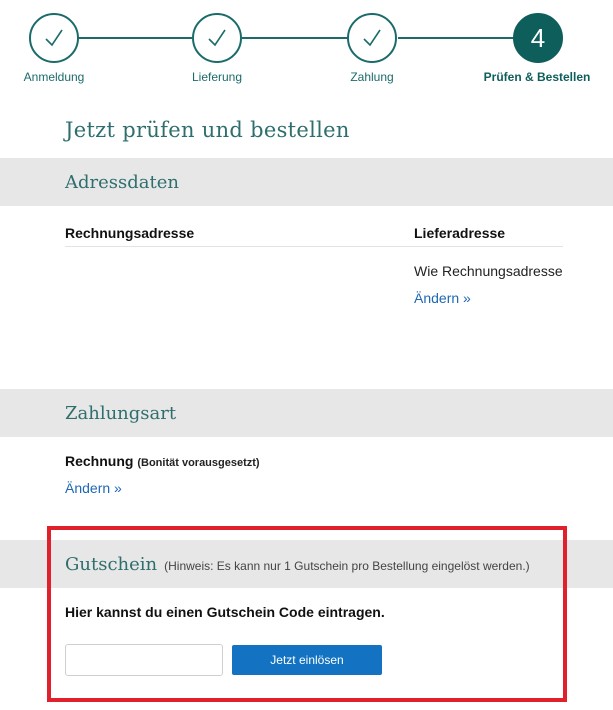  I want to click on payment-section-title: Zahlungsart, so click(121, 413).